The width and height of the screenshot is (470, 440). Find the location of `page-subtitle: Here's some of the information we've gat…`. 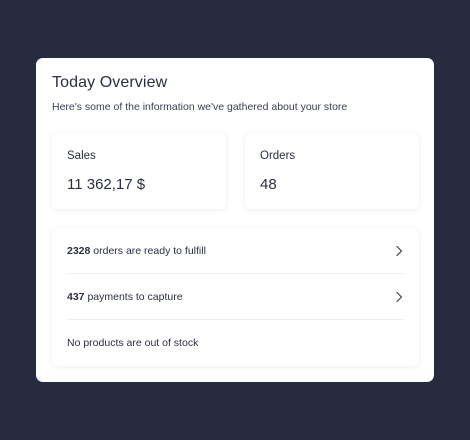

page-subtitle: Here's some of the information we've gat… is located at coordinates (200, 107).